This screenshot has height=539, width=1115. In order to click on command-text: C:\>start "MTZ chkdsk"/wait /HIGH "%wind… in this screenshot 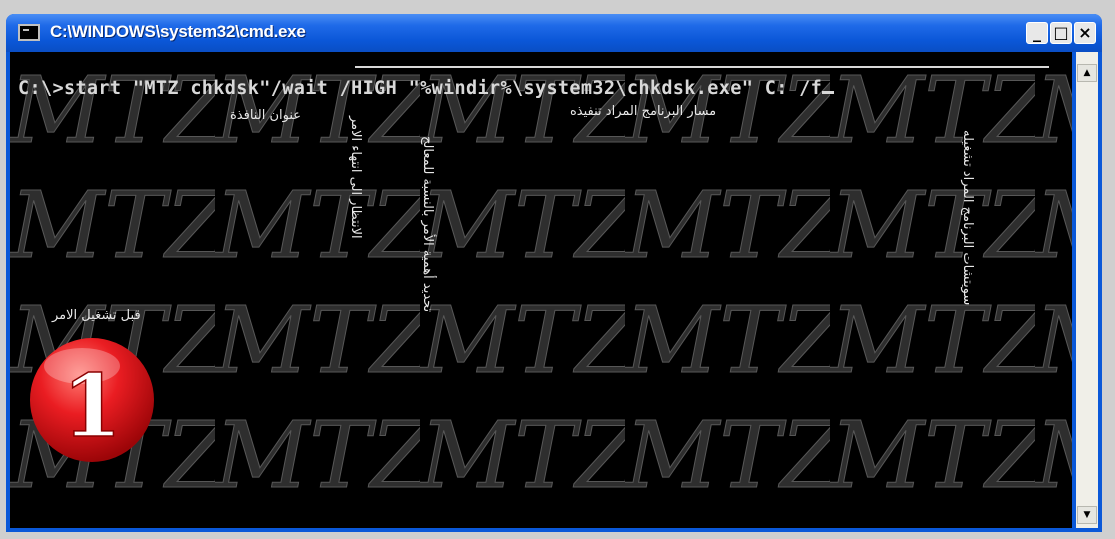, I will do `click(420, 88)`.